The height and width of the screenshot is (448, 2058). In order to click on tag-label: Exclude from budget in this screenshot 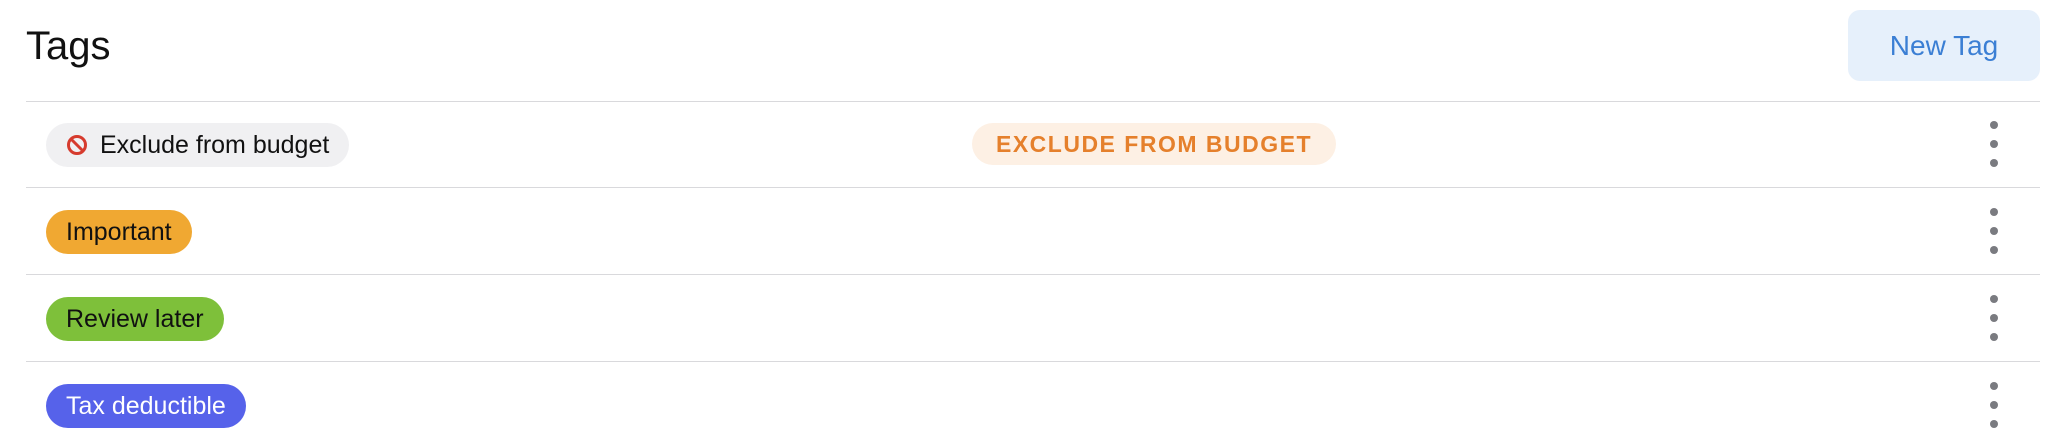, I will do `click(215, 145)`.